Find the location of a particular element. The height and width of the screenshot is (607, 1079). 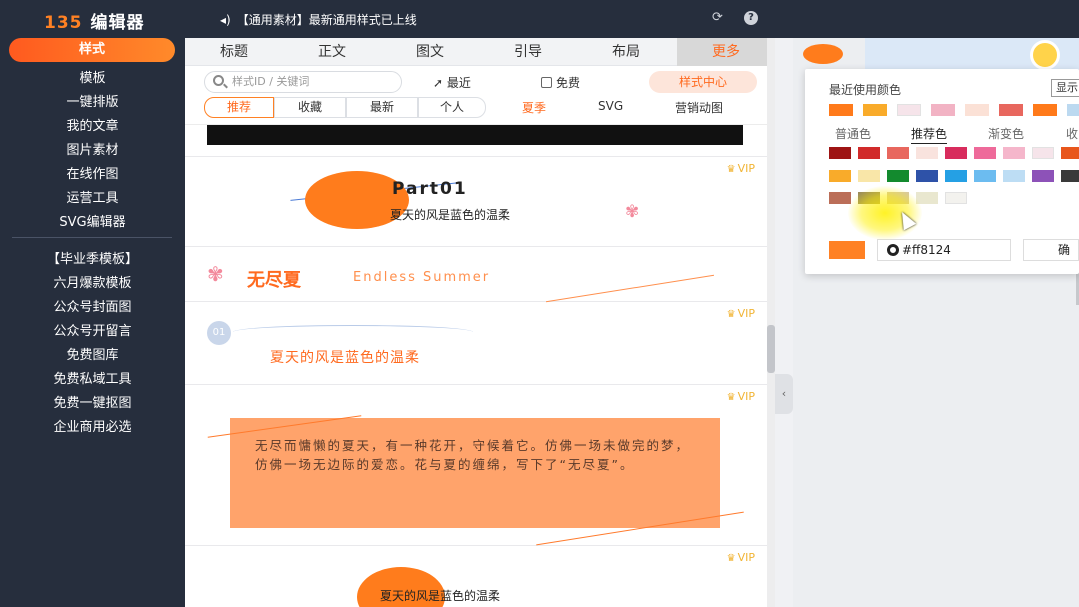

sidebar-item-free-cutout: 免费一键抠图 is located at coordinates (92, 401).